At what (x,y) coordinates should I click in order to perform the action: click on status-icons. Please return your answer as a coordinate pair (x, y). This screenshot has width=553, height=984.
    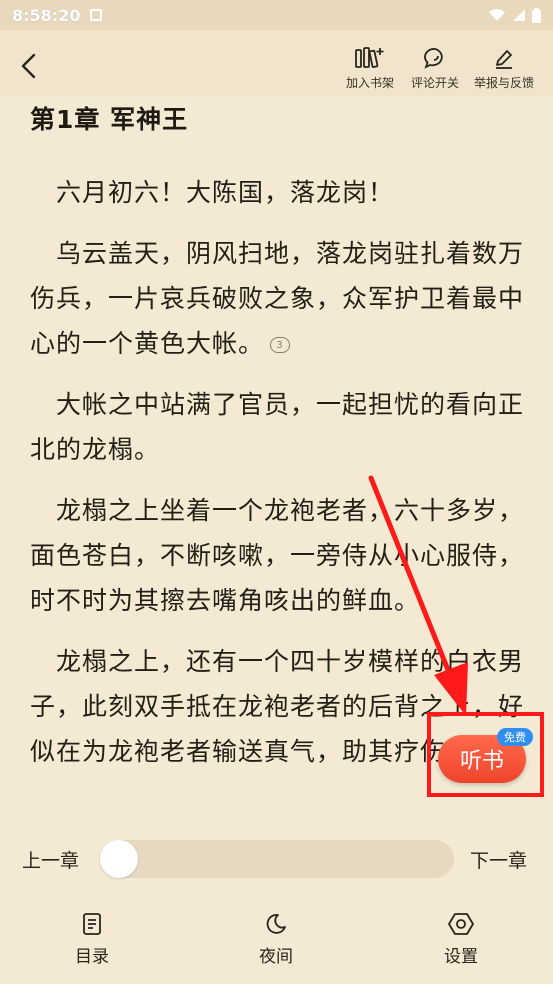
    Looking at the image, I should click on (514, 15).